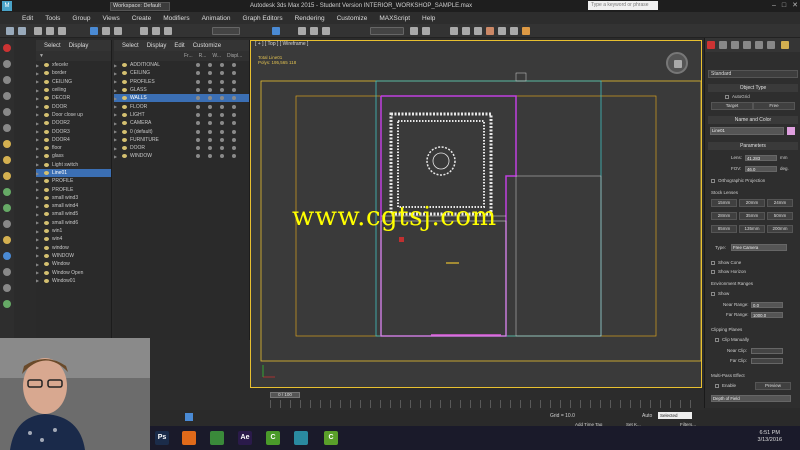 The height and width of the screenshot is (450, 800). What do you see at coordinates (514, 31) in the screenshot?
I see `rendered-frame-window-icon` at bounding box center [514, 31].